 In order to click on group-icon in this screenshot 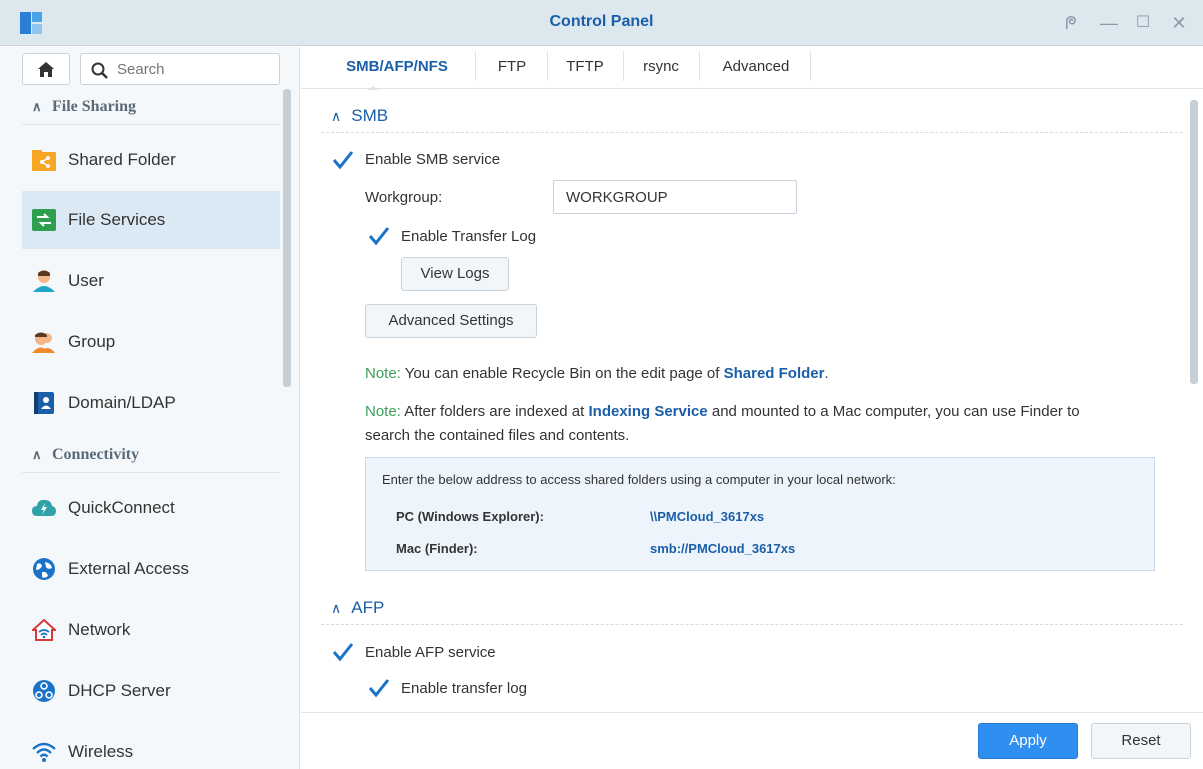, I will do `click(43, 342)`.